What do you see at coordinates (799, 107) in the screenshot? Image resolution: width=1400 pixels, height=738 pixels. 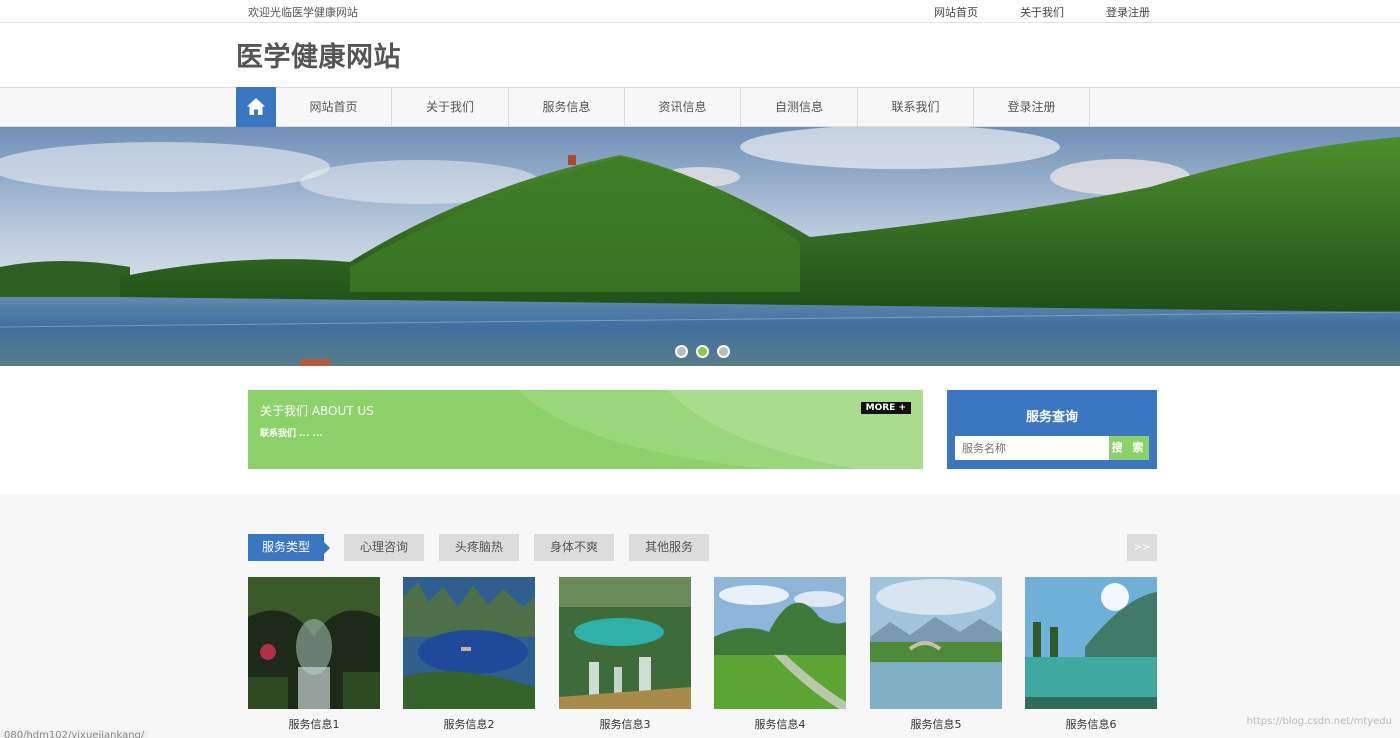 I see `nav-item-selftest: 自测信息` at bounding box center [799, 107].